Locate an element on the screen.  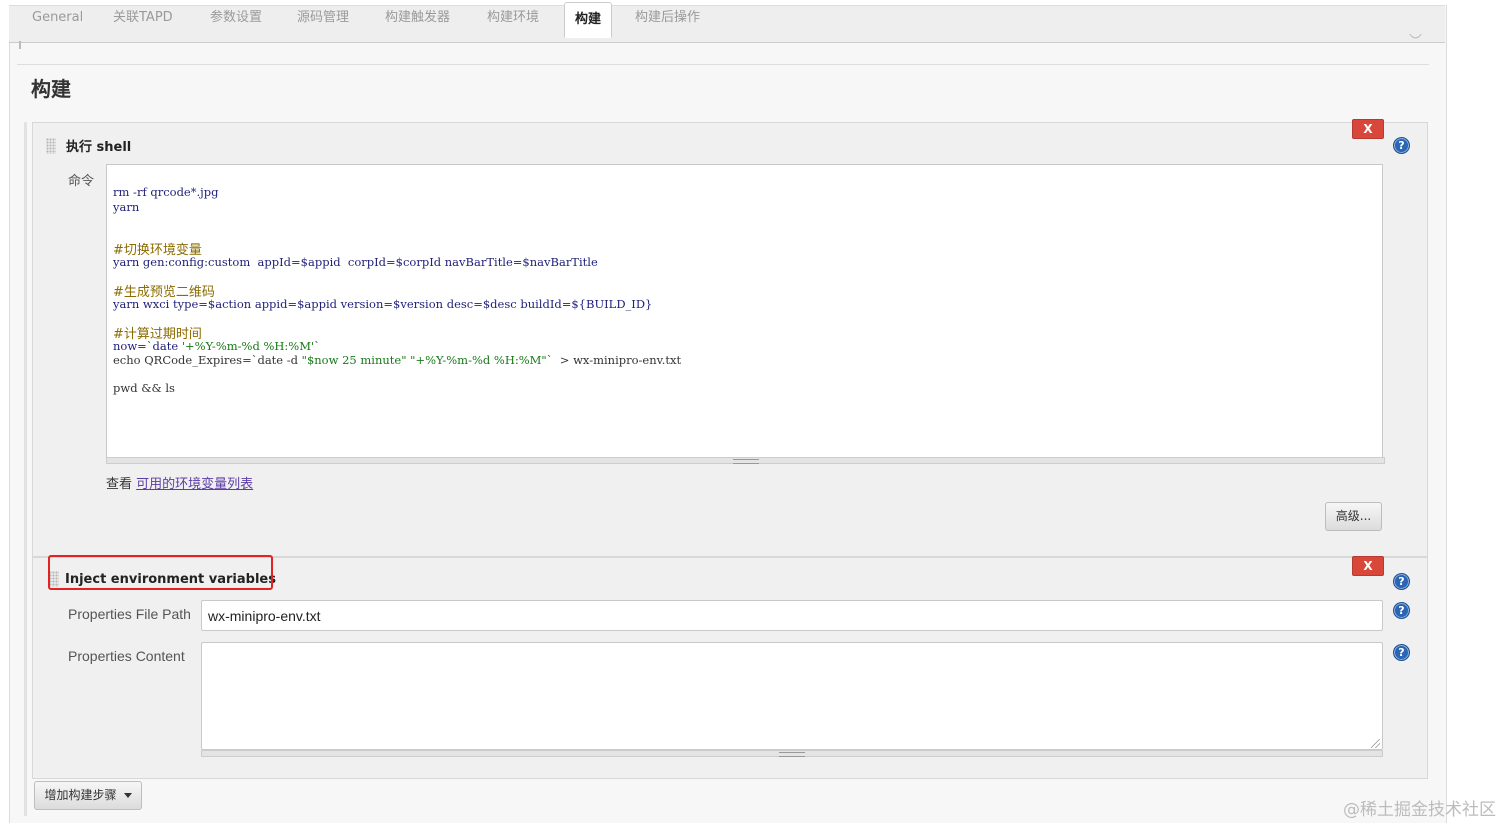
drag-handle-icon is located at coordinates (51, 146).